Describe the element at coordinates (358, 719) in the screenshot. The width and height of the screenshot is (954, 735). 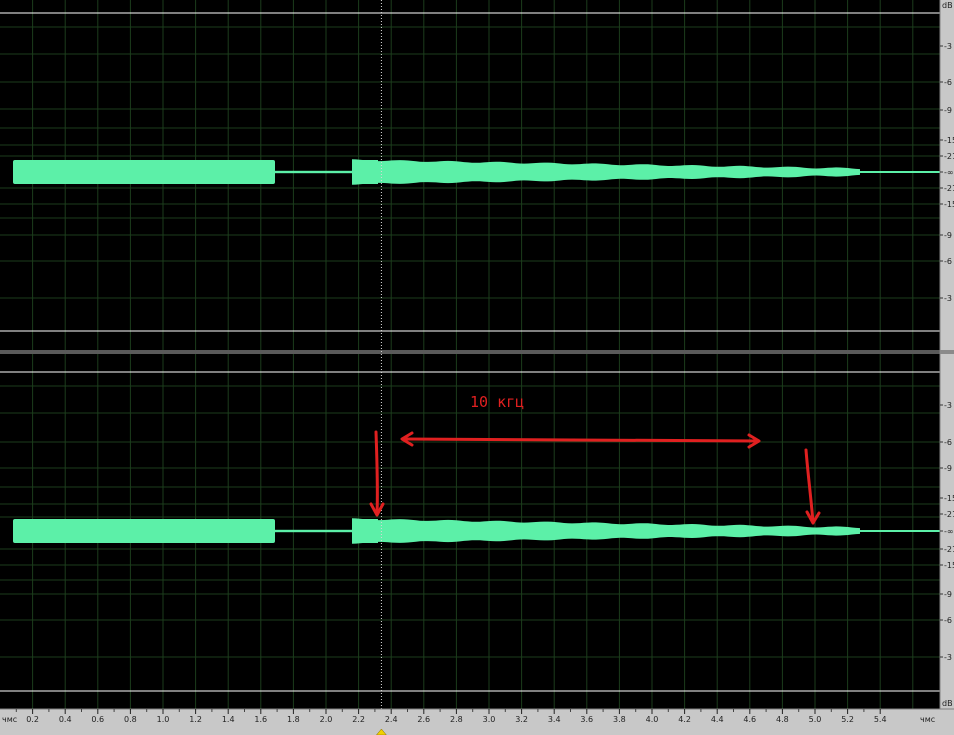
I see `timeline-tick-label: 2.2` at that location.